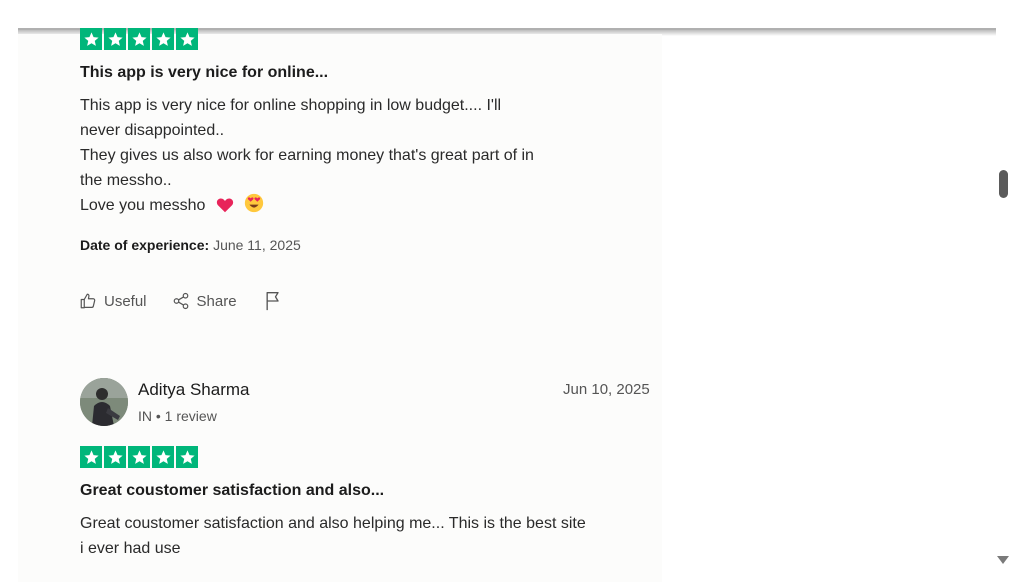 The image size is (1024, 582). I want to click on share-icon, so click(181, 301).